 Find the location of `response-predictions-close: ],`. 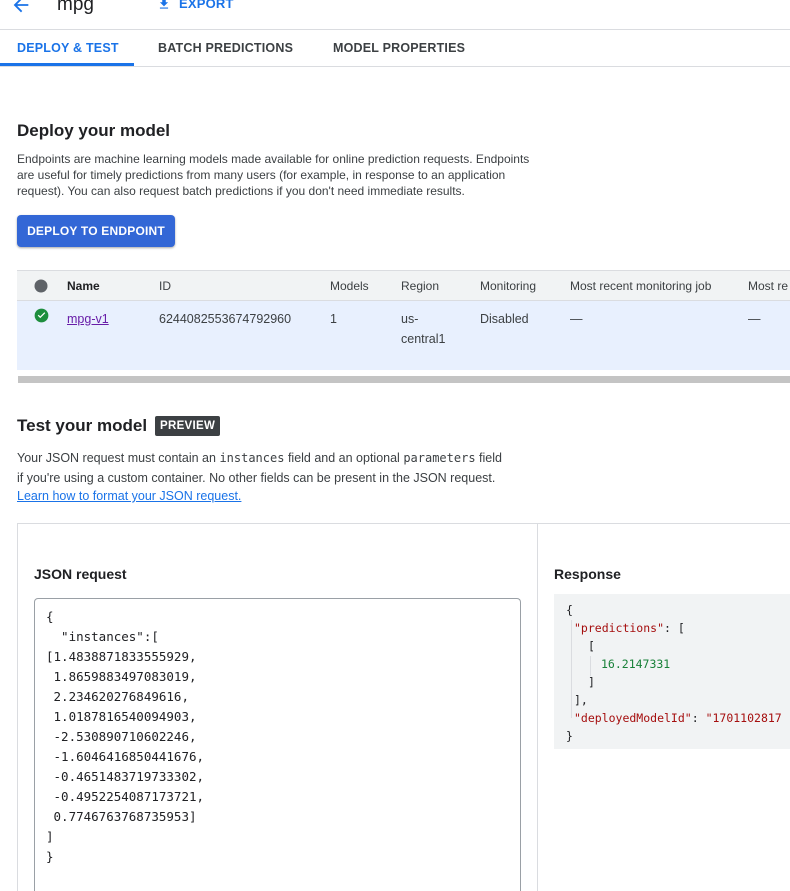

response-predictions-close: ], is located at coordinates (581, 700).